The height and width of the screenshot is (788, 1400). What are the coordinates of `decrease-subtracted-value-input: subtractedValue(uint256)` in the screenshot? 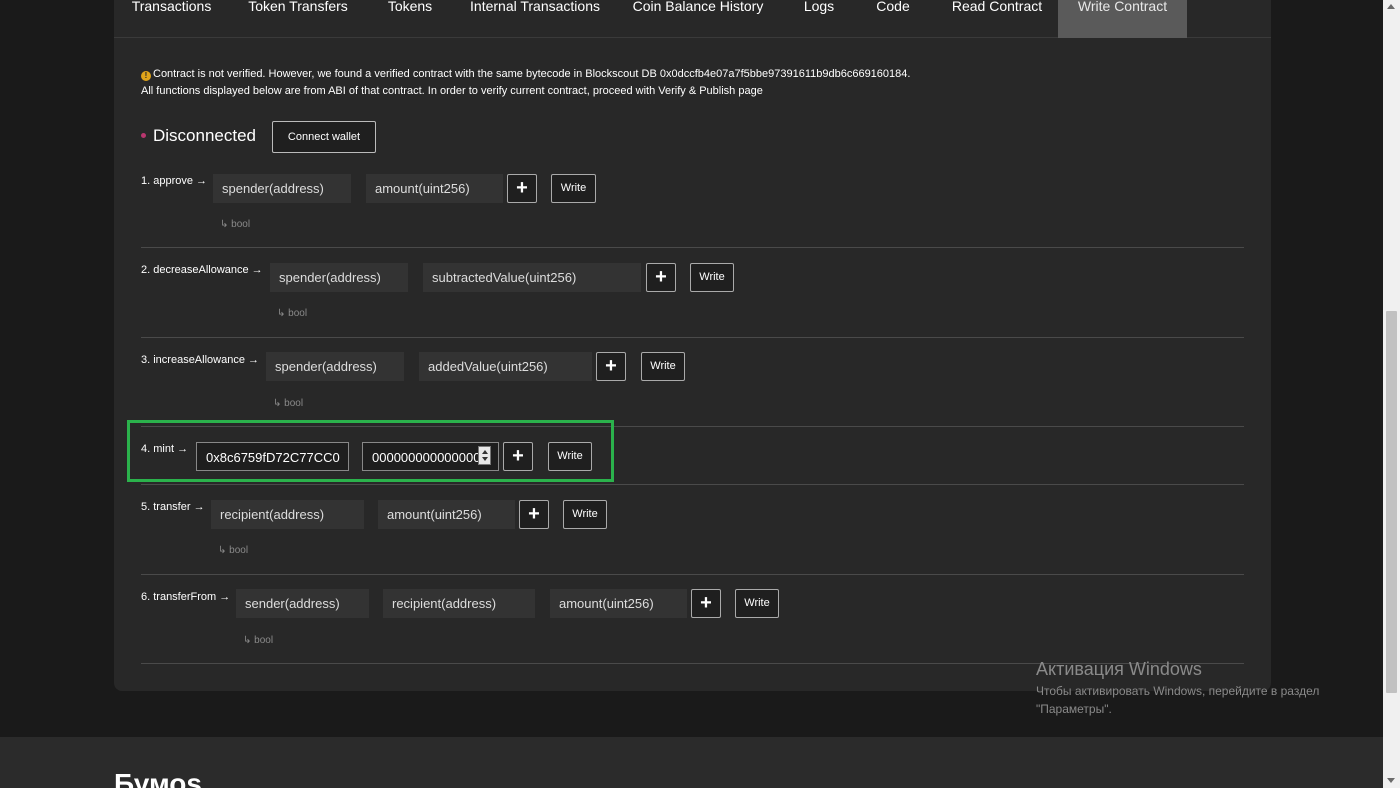 It's located at (532, 277).